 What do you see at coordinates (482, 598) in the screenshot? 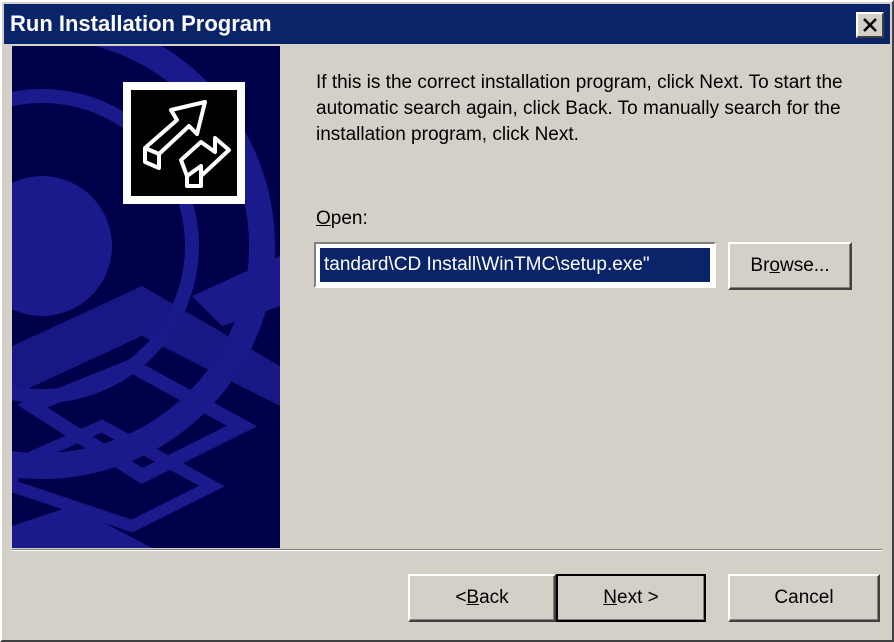
I see `back-button: < Back` at bounding box center [482, 598].